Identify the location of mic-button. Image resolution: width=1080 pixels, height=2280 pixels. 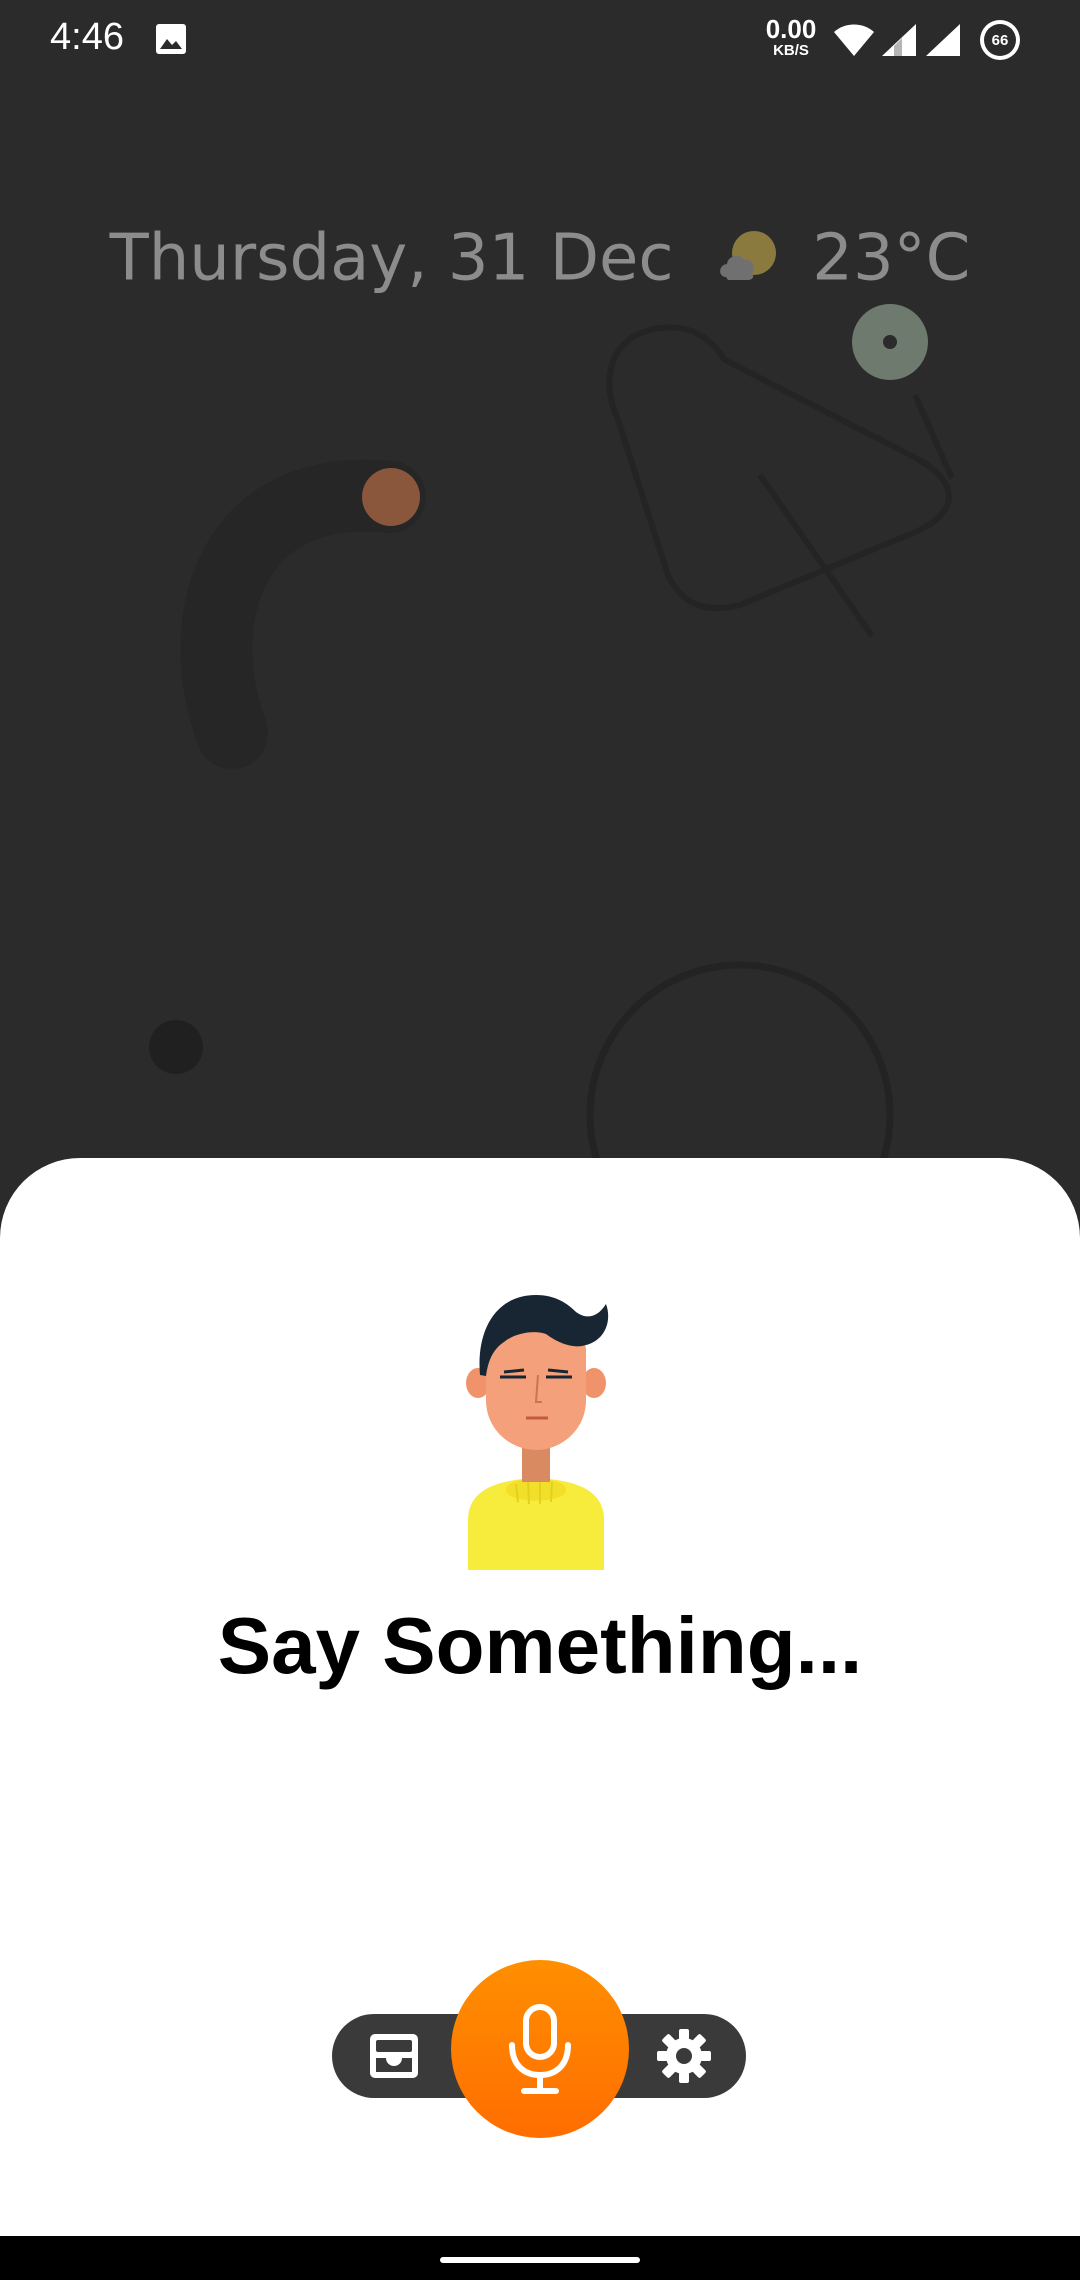
(540, 2049).